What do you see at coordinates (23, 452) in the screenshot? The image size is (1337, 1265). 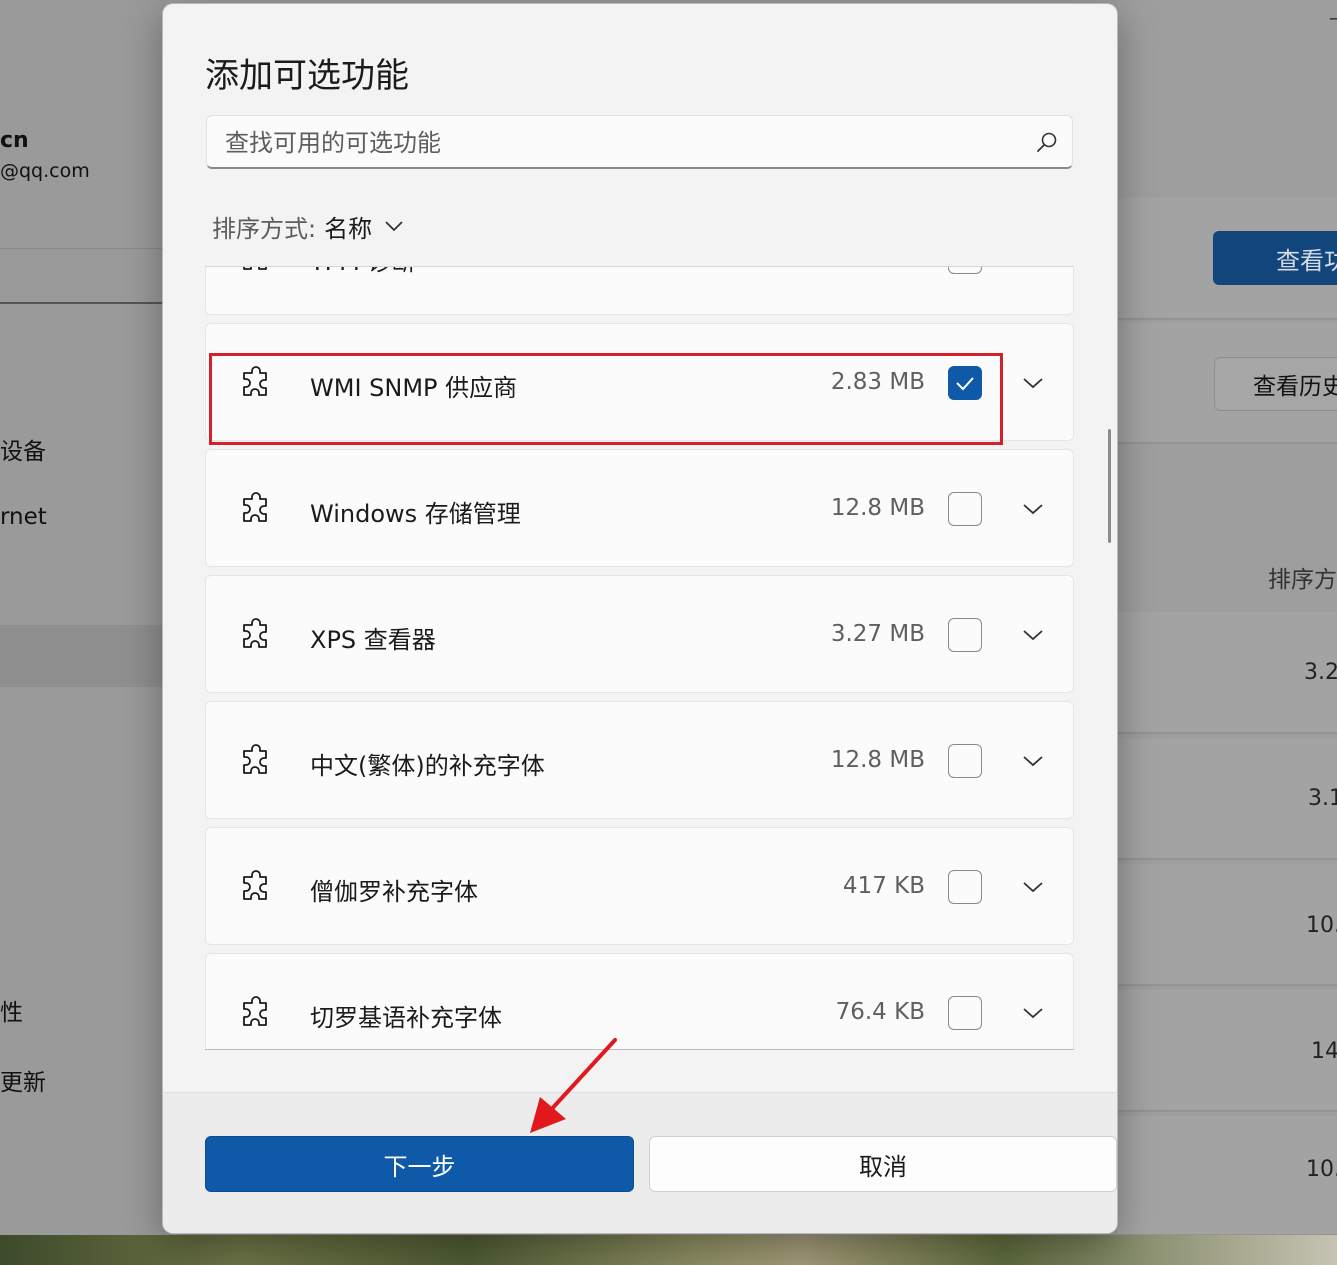 I see `background-nav-item: 设备` at bounding box center [23, 452].